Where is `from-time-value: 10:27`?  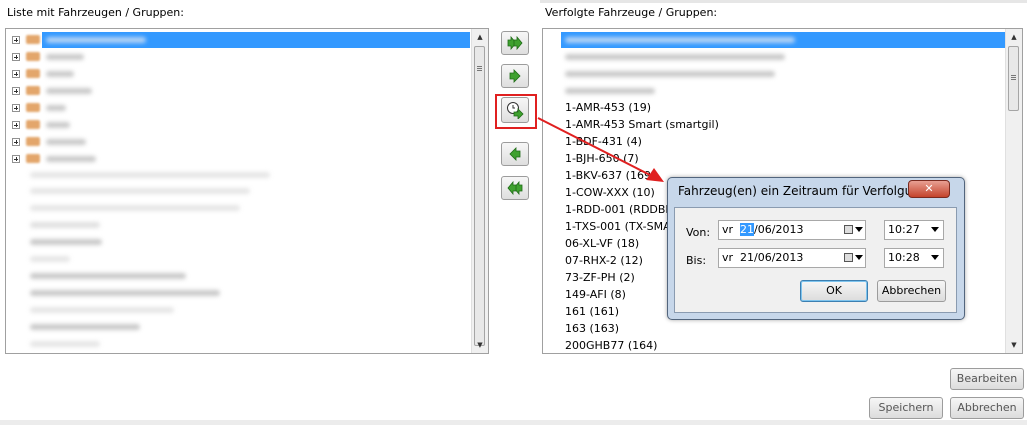
from-time-value: 10:27 is located at coordinates (904, 229).